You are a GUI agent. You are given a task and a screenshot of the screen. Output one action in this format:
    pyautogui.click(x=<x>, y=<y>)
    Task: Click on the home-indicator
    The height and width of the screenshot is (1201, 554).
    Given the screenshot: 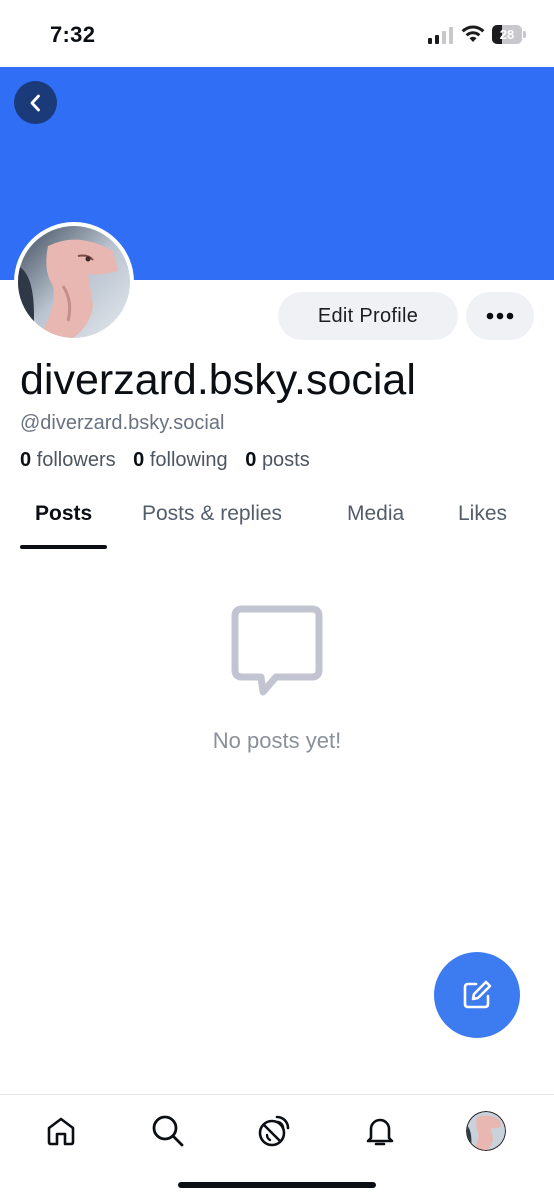 What is the action you would take?
    pyautogui.click(x=277, y=1185)
    